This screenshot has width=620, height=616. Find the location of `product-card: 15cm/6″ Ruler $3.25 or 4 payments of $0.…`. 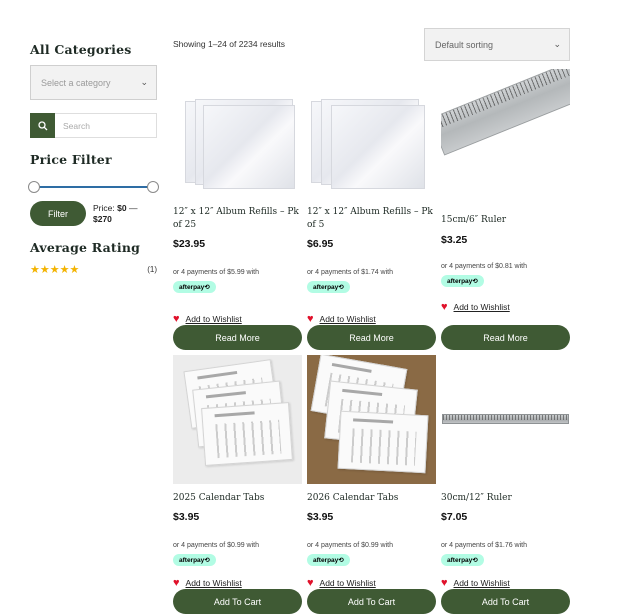

product-card: 15cm/6″ Ruler $3.25 or 4 payments of $0.… is located at coordinates (505, 209).